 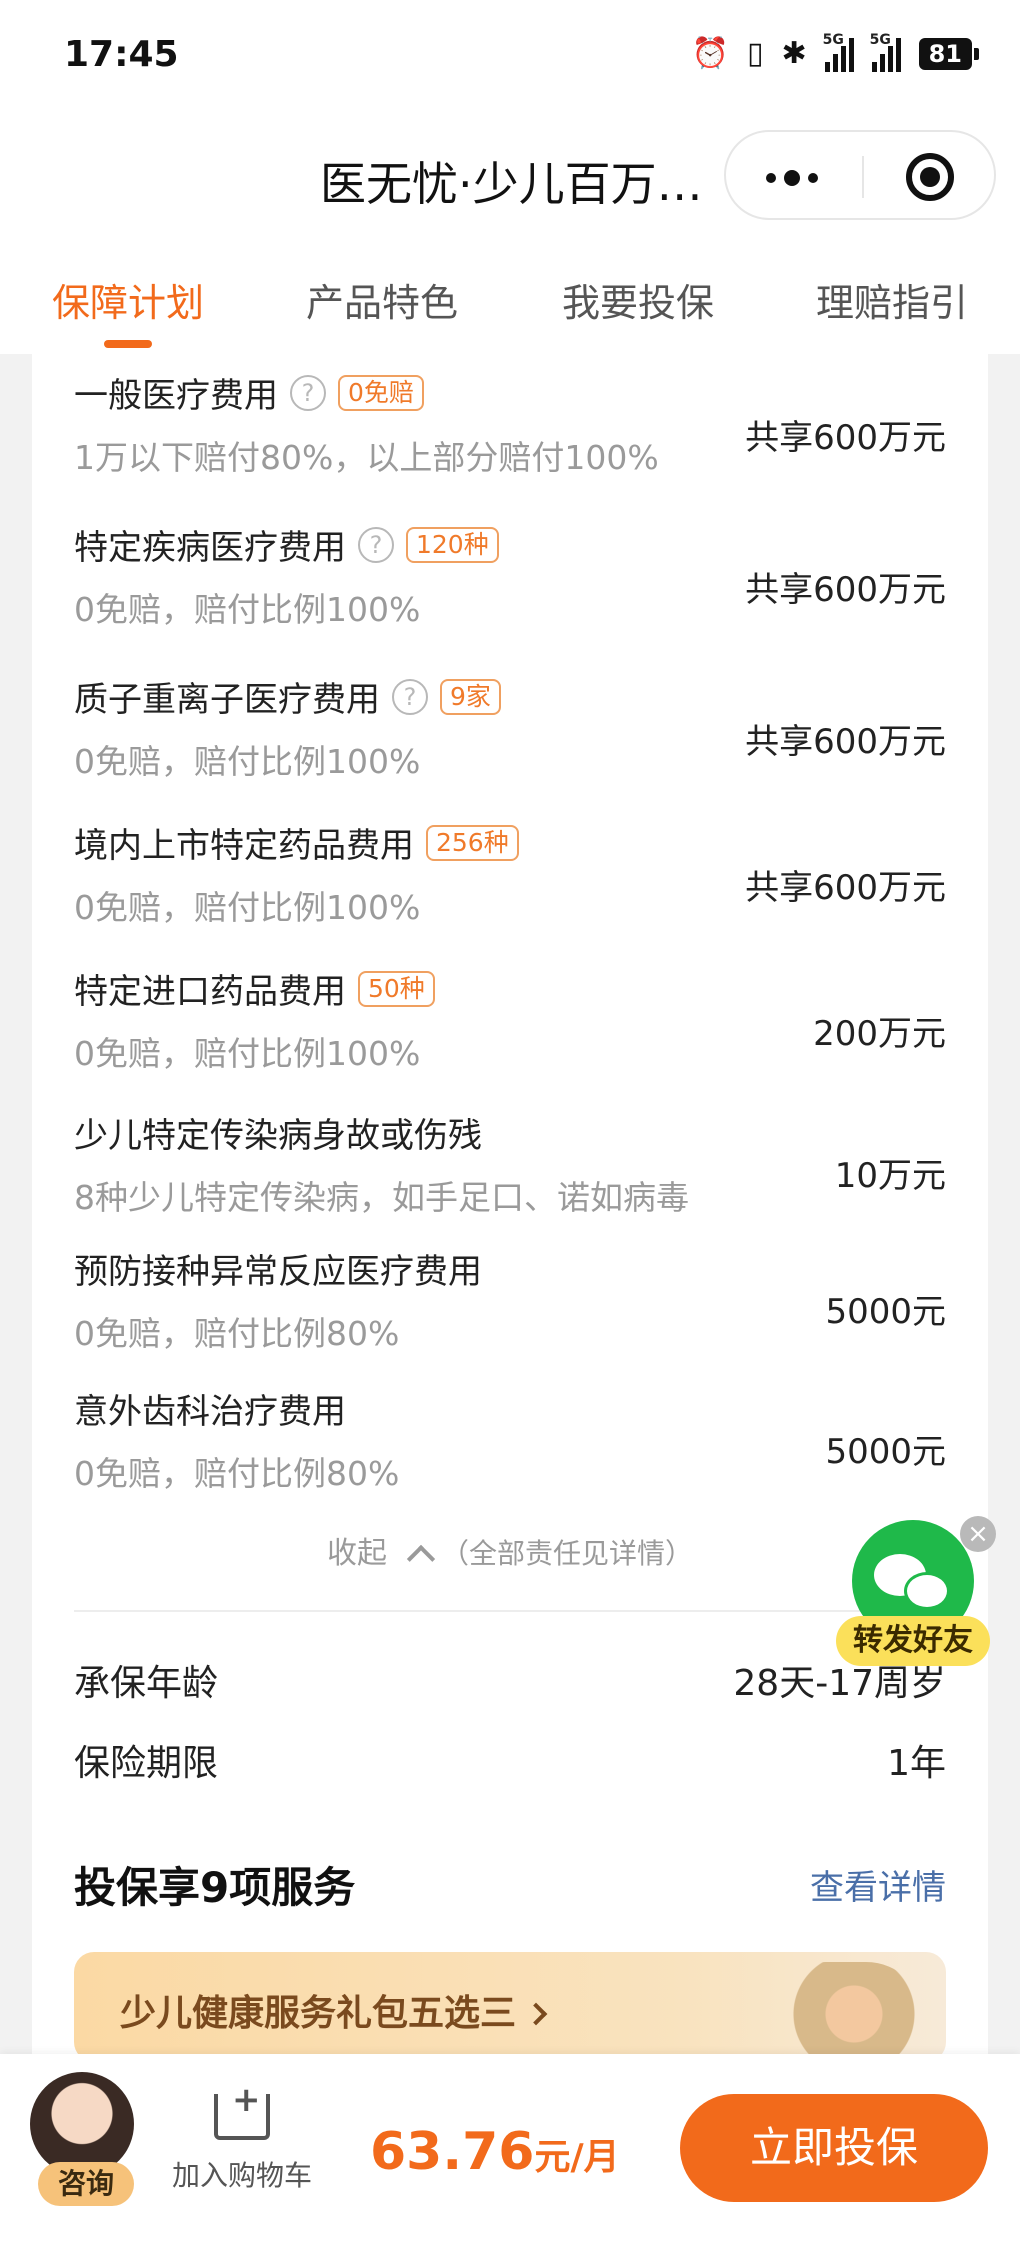 What do you see at coordinates (949, 54) in the screenshot?
I see `battery-icon: 81` at bounding box center [949, 54].